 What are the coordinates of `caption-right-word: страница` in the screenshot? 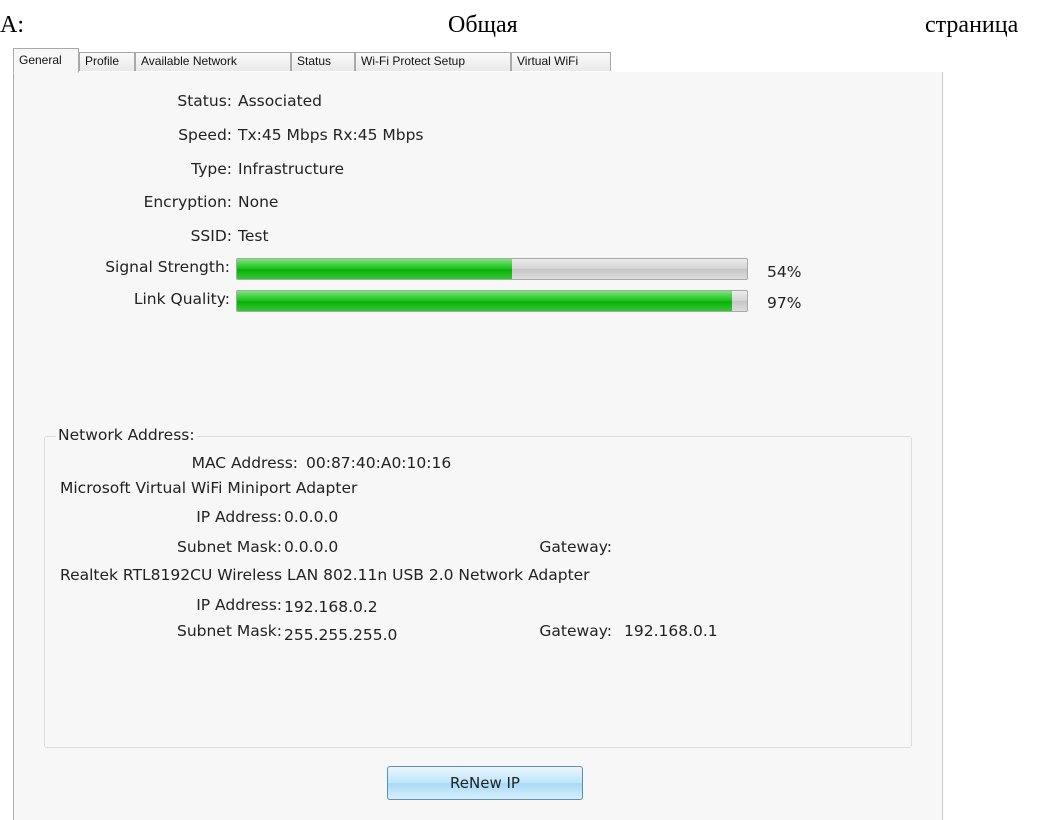 It's located at (972, 25).